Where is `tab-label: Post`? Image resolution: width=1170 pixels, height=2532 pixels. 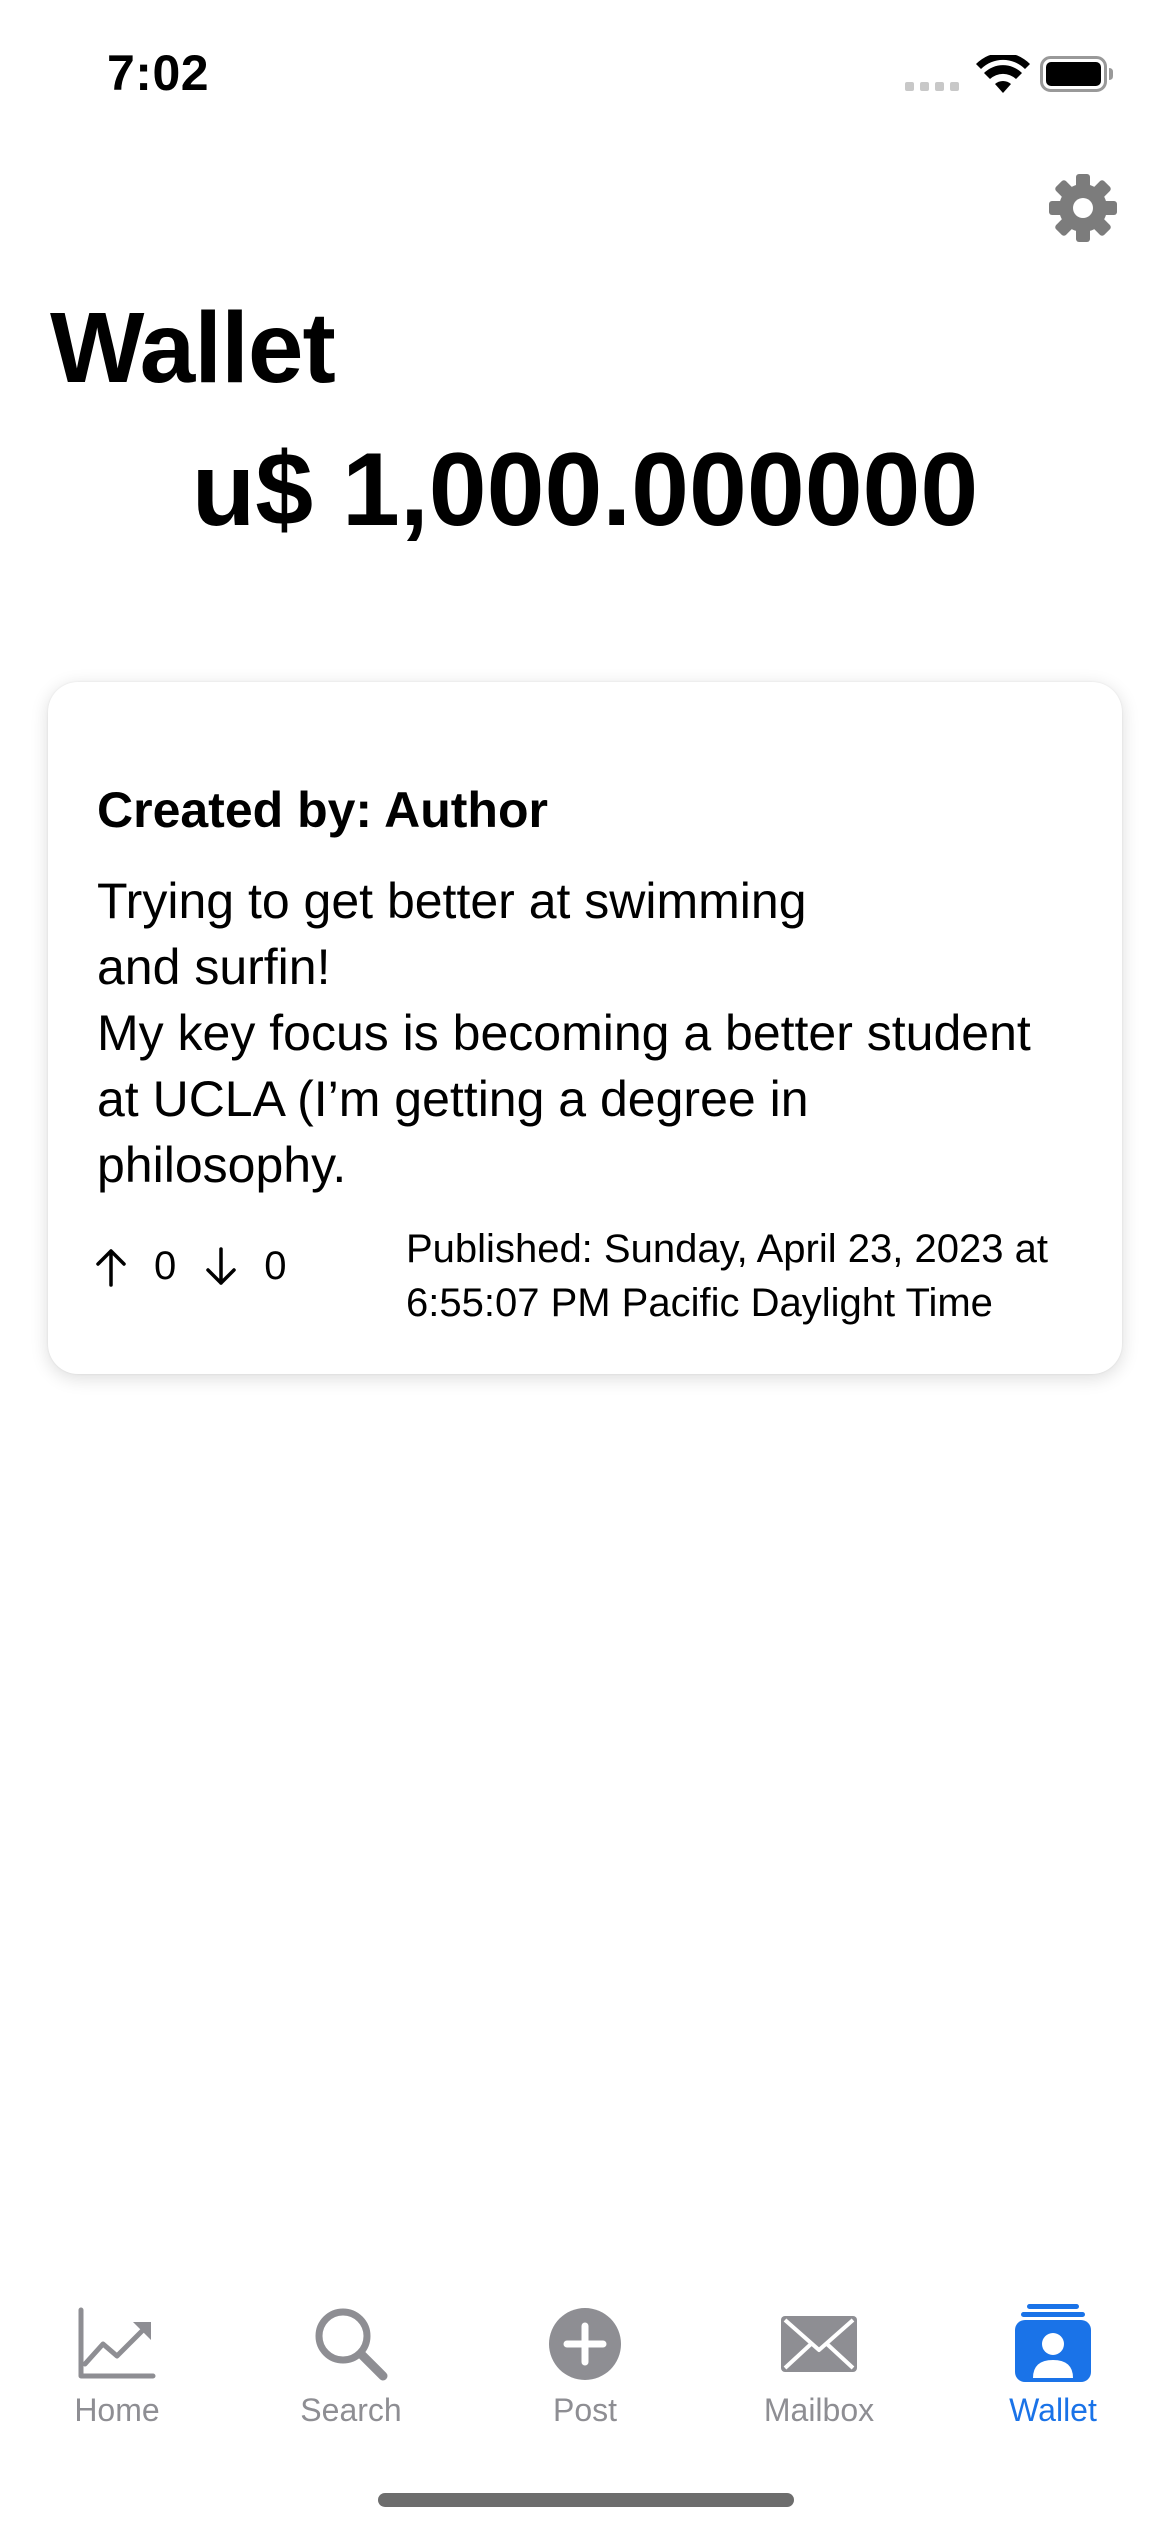
tab-label: Post is located at coordinates (585, 2410).